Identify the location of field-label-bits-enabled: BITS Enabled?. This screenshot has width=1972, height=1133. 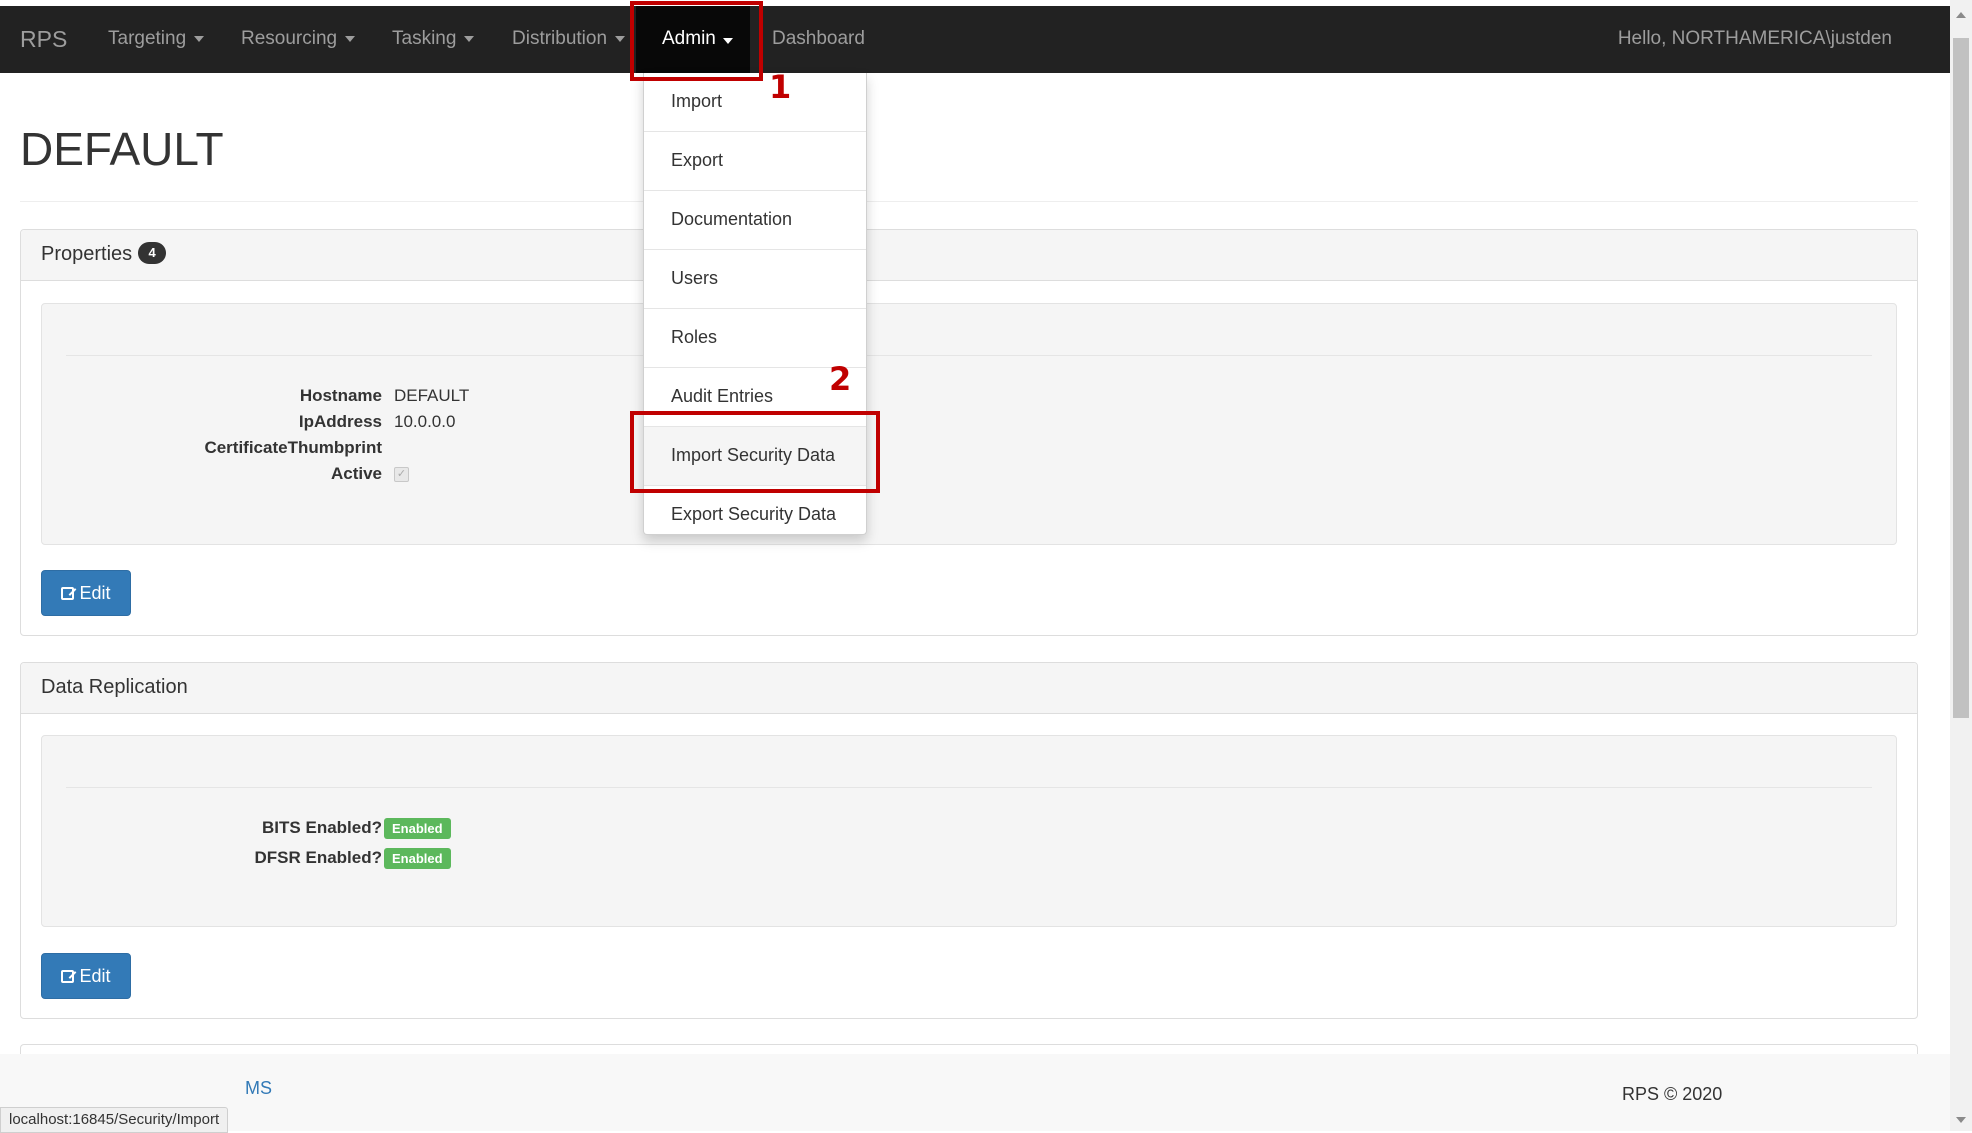
(322, 827).